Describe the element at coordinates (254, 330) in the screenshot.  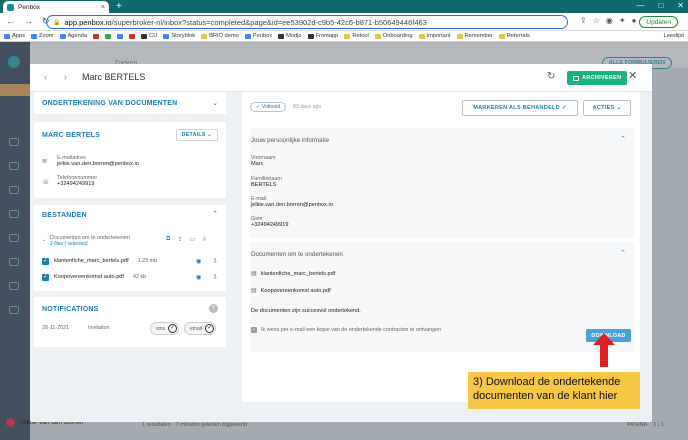
I see `copy-checkbox: ✓` at that location.